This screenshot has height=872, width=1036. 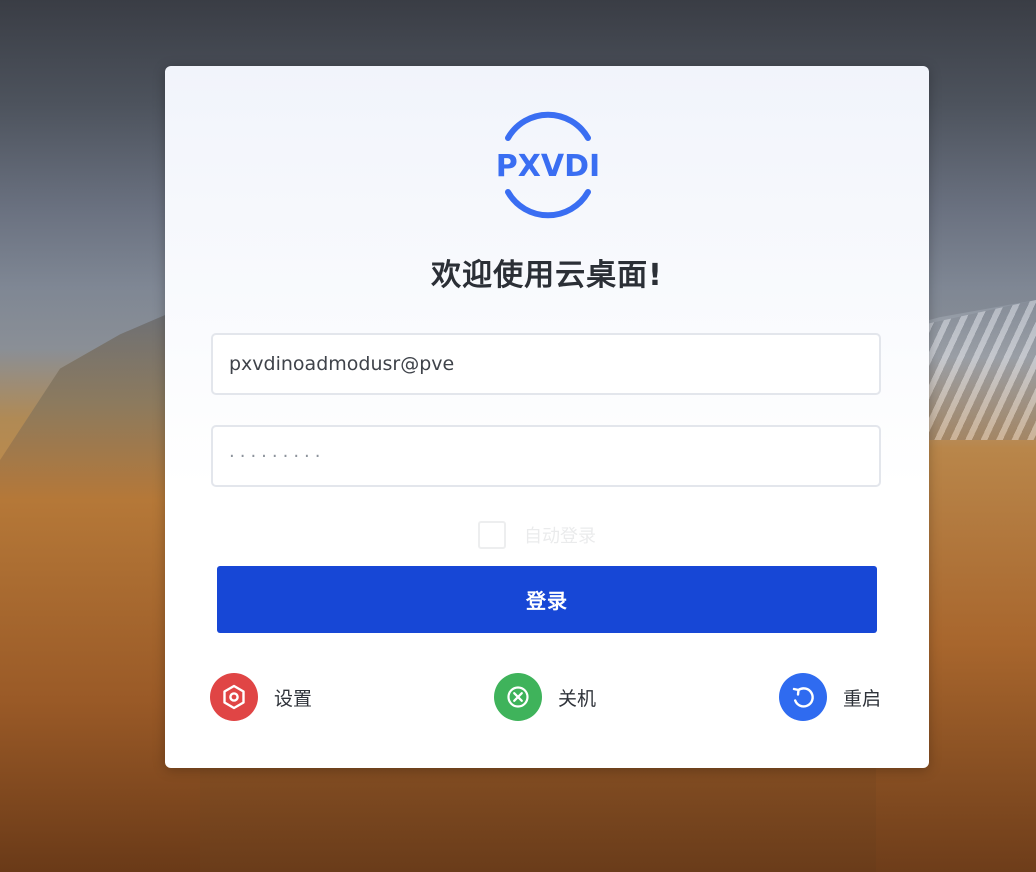 What do you see at coordinates (342, 364) in the screenshot?
I see `username-value: pxvdinoadmodusr@pve` at bounding box center [342, 364].